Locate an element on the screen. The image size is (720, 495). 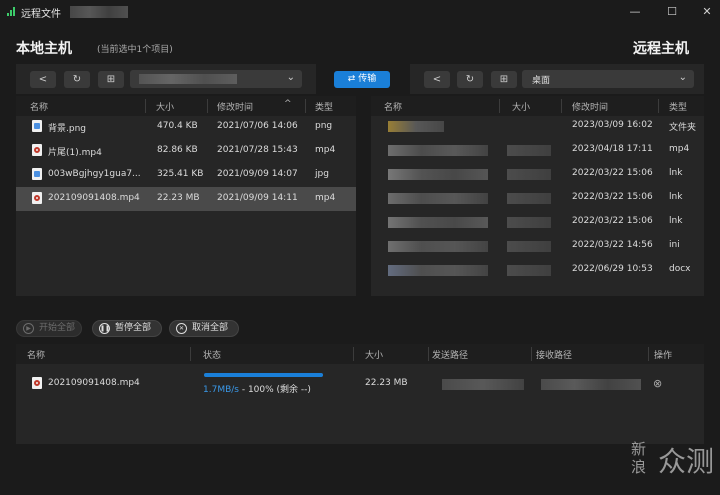
folder-plus-icon: ⊞ is located at coordinates (504, 79).